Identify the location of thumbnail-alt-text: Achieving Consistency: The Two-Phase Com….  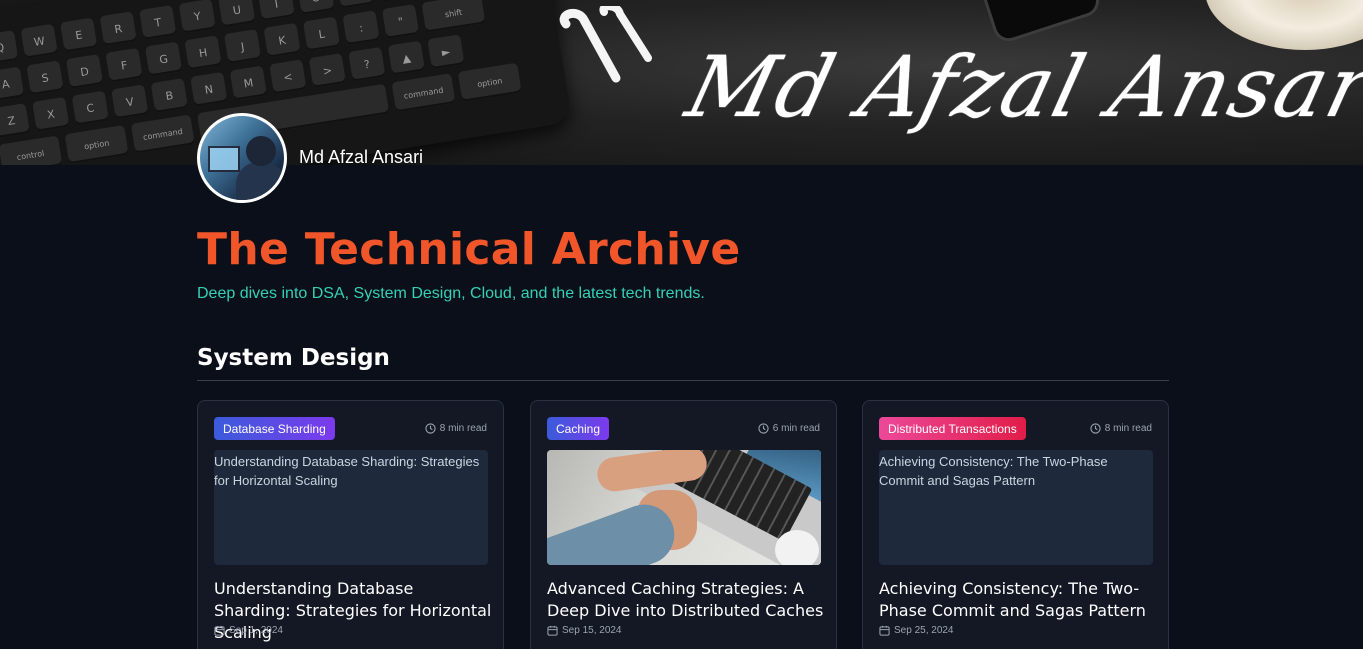
(993, 471).